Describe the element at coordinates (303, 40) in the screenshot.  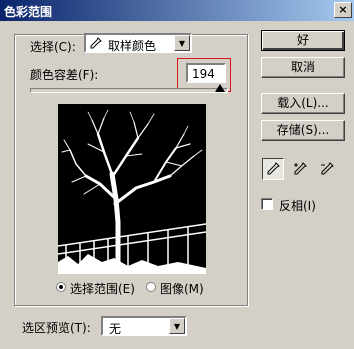
I see `ok-button: 好` at that location.